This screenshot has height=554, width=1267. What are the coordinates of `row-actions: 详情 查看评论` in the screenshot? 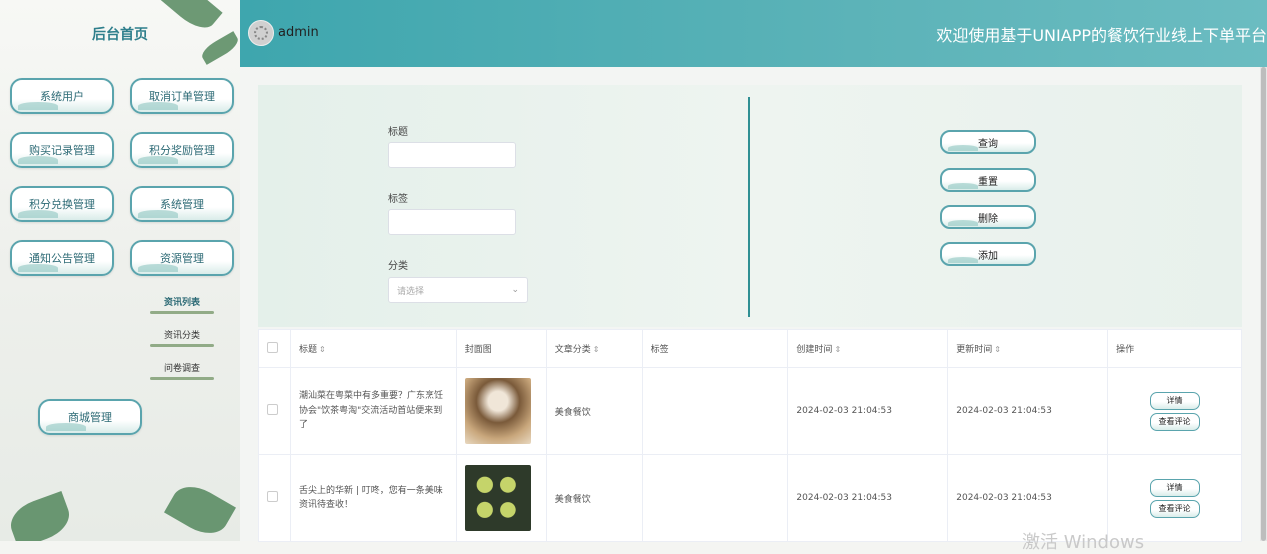 It's located at (1174, 411).